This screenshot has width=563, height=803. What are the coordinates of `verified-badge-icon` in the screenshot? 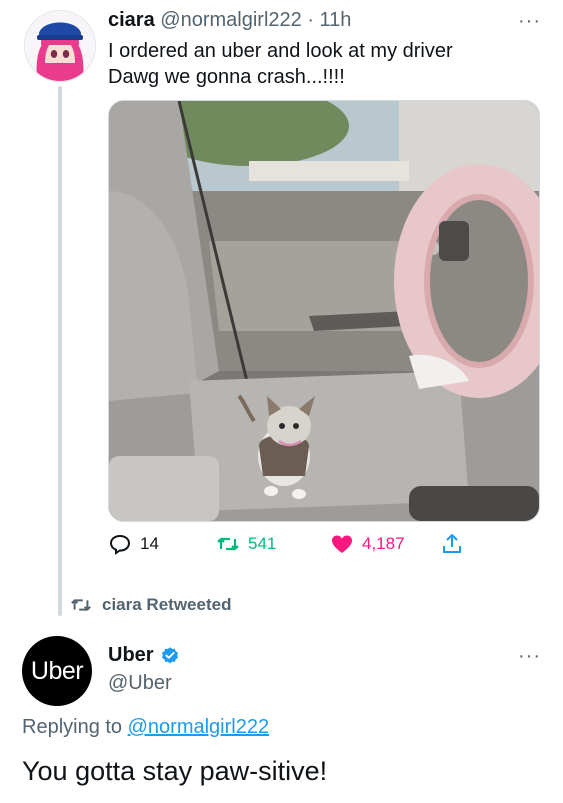 It's located at (169, 654).